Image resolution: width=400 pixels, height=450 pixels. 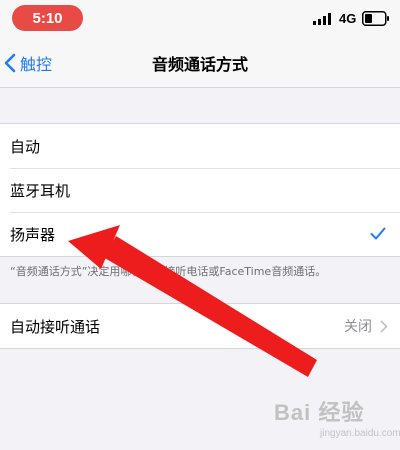 I want to click on back-button: 触控, so click(x=26, y=63).